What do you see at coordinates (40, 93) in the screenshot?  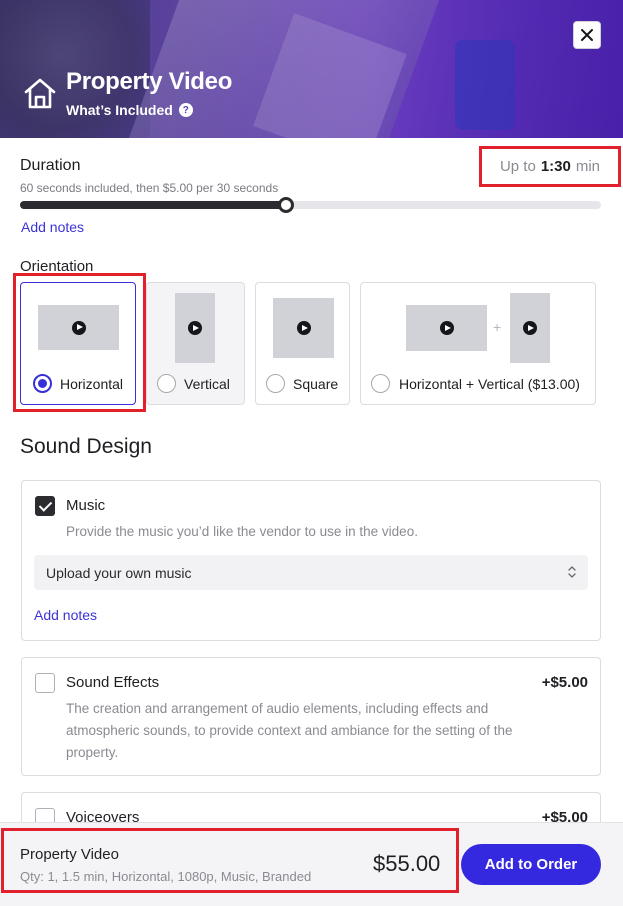 I see `home-icon` at bounding box center [40, 93].